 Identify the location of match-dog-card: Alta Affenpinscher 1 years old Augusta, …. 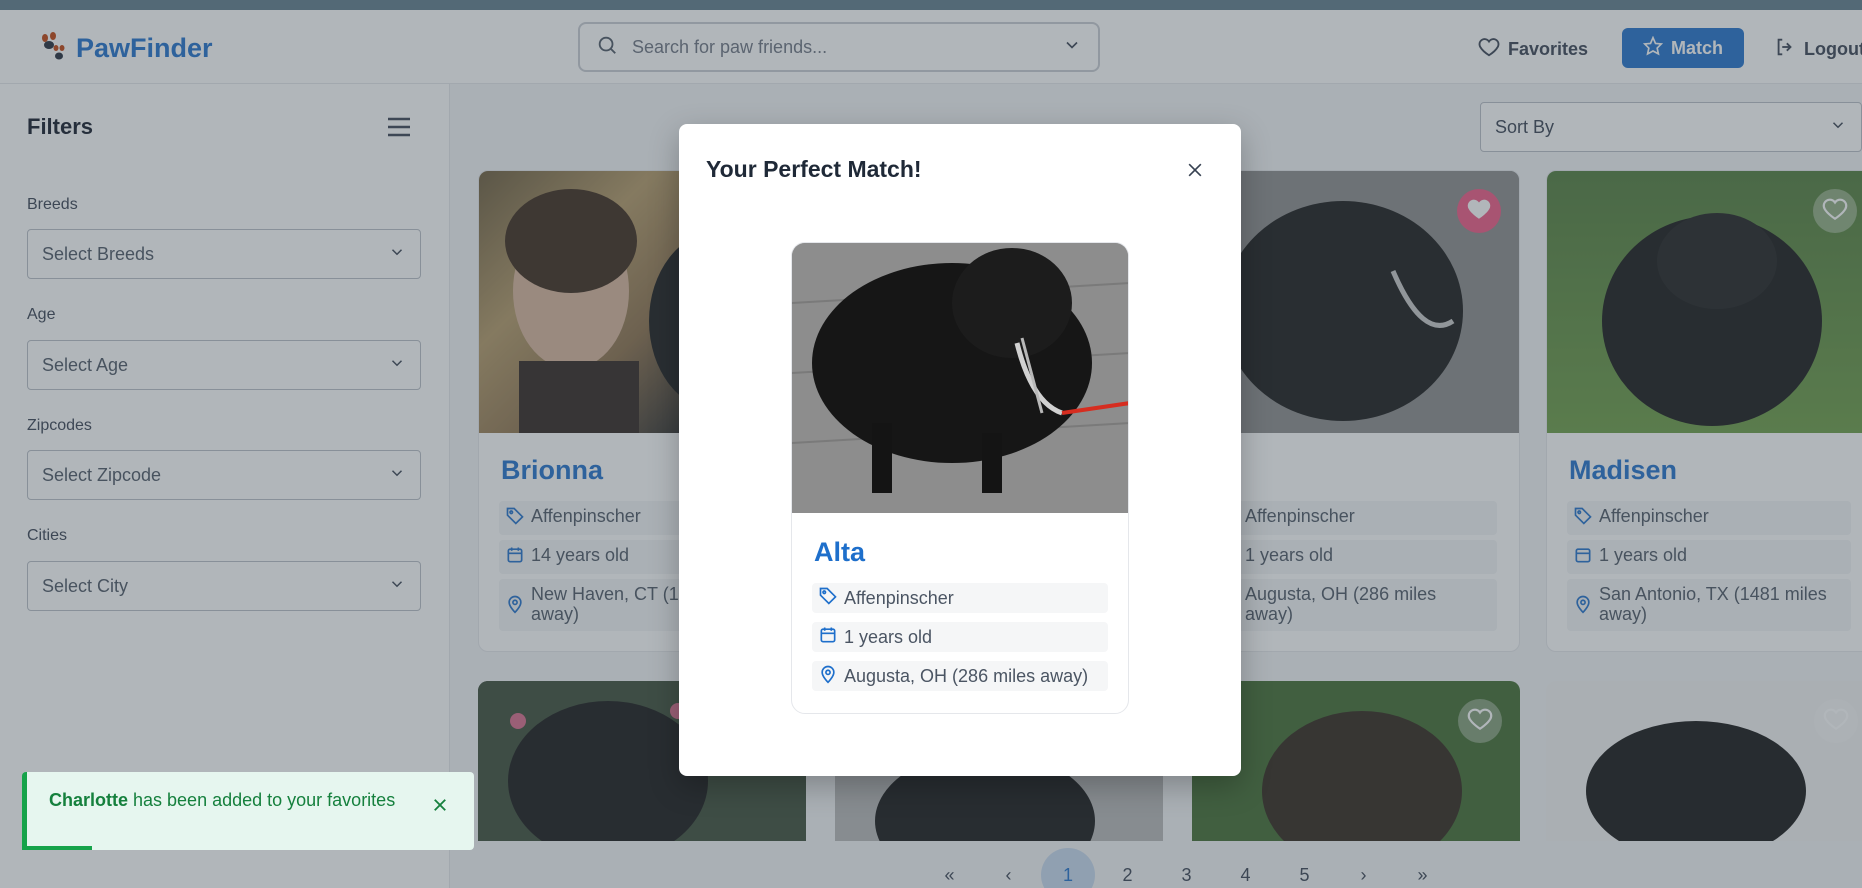
(960, 478).